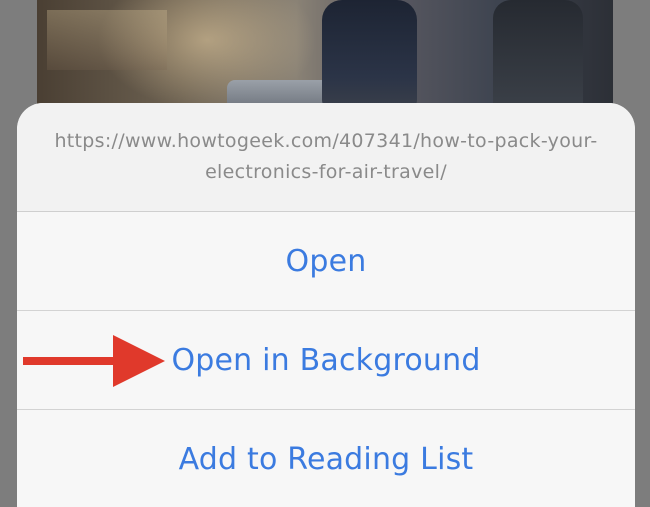 Image resolution: width=650 pixels, height=507 pixels. I want to click on red-arrow-icon, so click(94, 361).